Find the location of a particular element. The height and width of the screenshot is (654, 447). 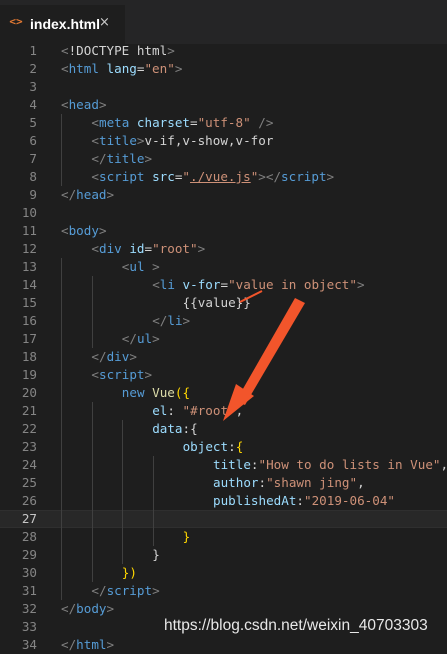

line-number: 1 is located at coordinates (18, 51).